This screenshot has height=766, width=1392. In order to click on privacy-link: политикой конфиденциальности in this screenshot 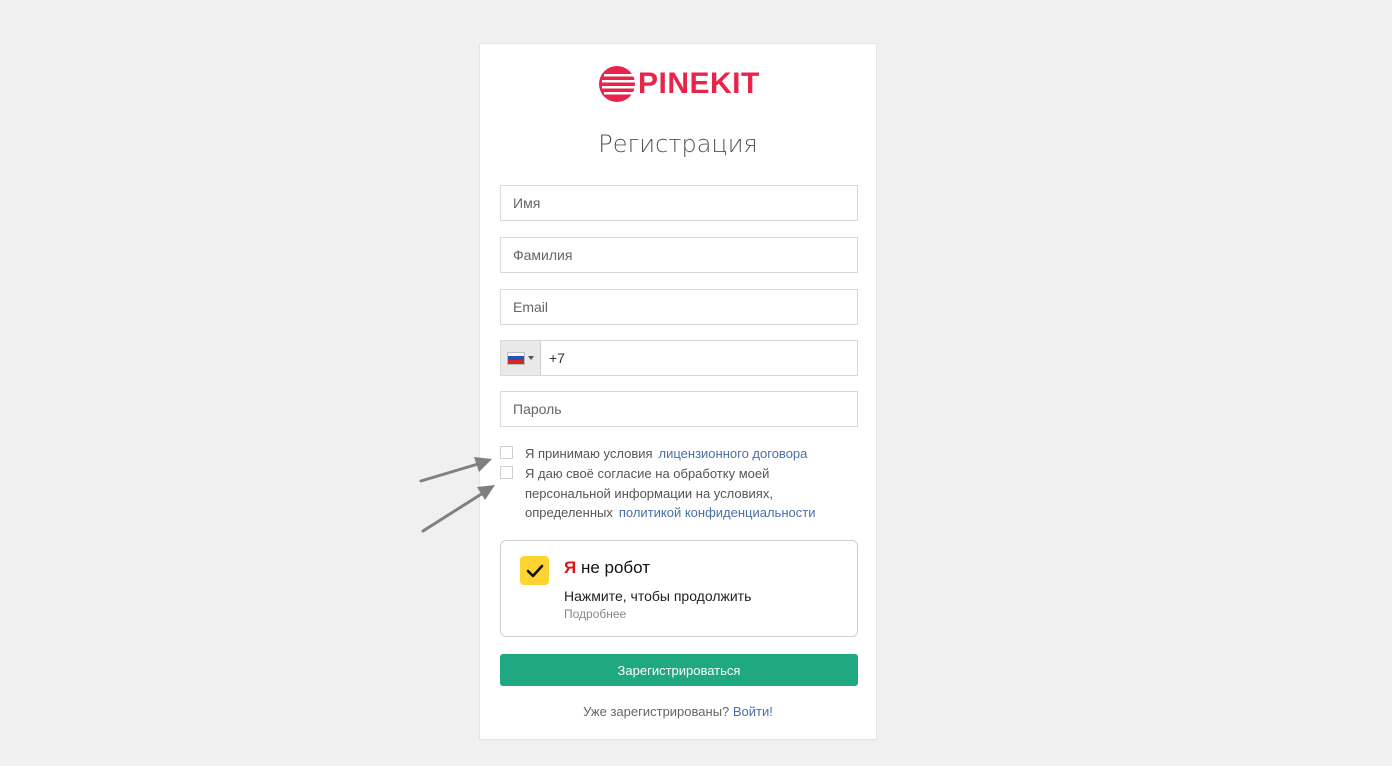, I will do `click(717, 512)`.